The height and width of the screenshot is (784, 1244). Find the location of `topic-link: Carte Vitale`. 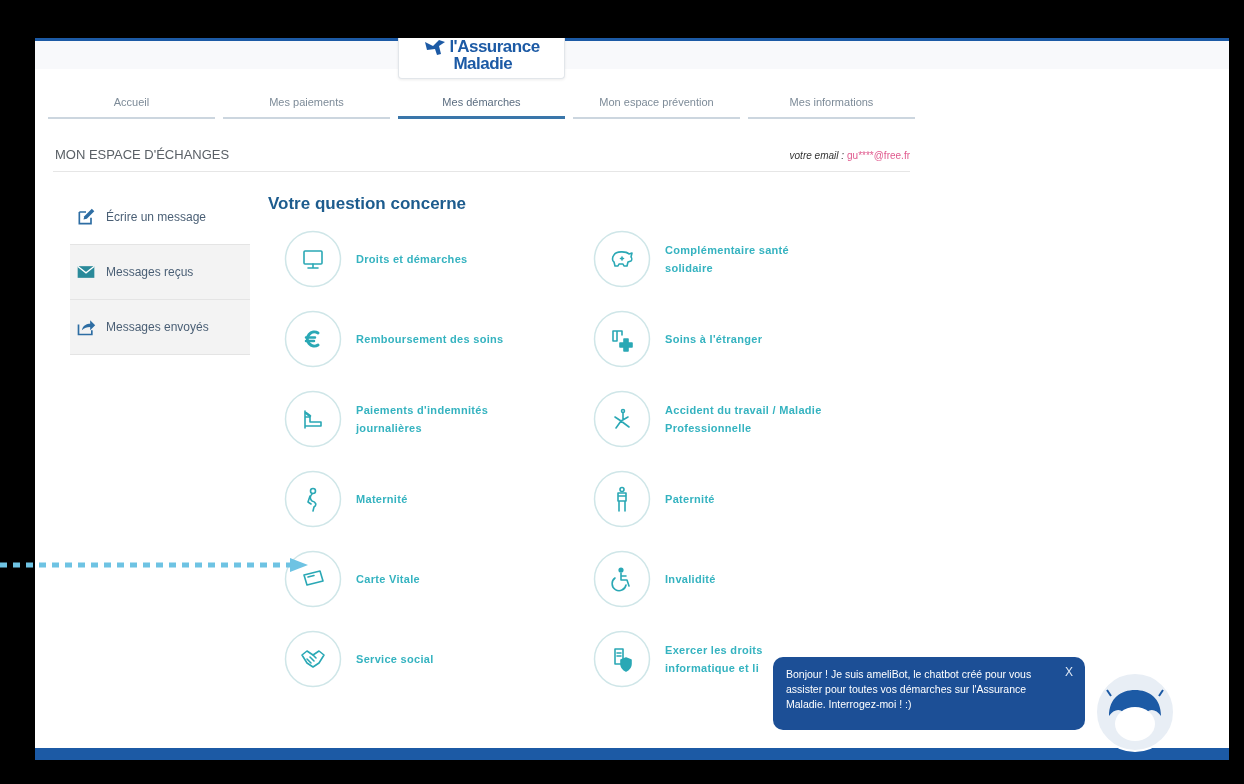

topic-link: Carte Vitale is located at coordinates (388, 579).